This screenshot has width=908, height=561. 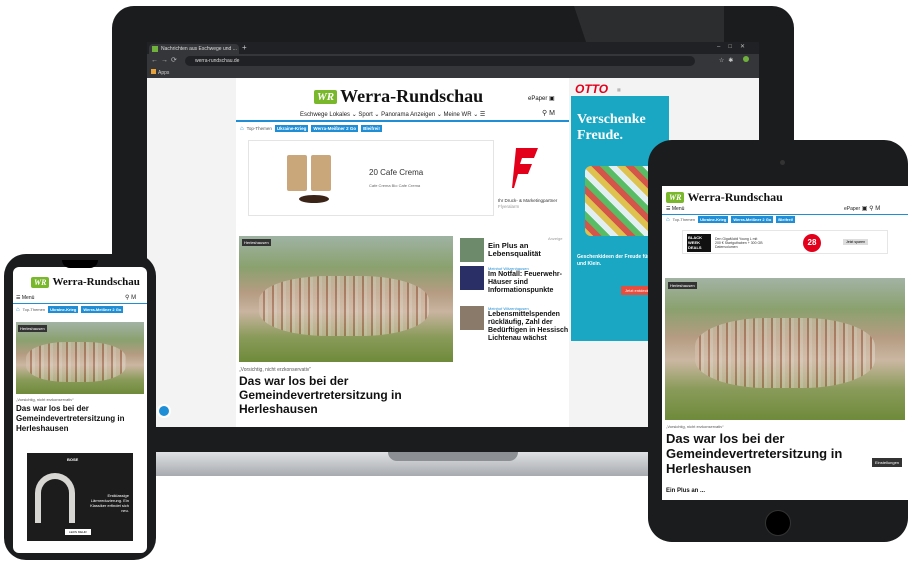 I want to click on extensions-icon: ☆✱, so click(x=734, y=60).